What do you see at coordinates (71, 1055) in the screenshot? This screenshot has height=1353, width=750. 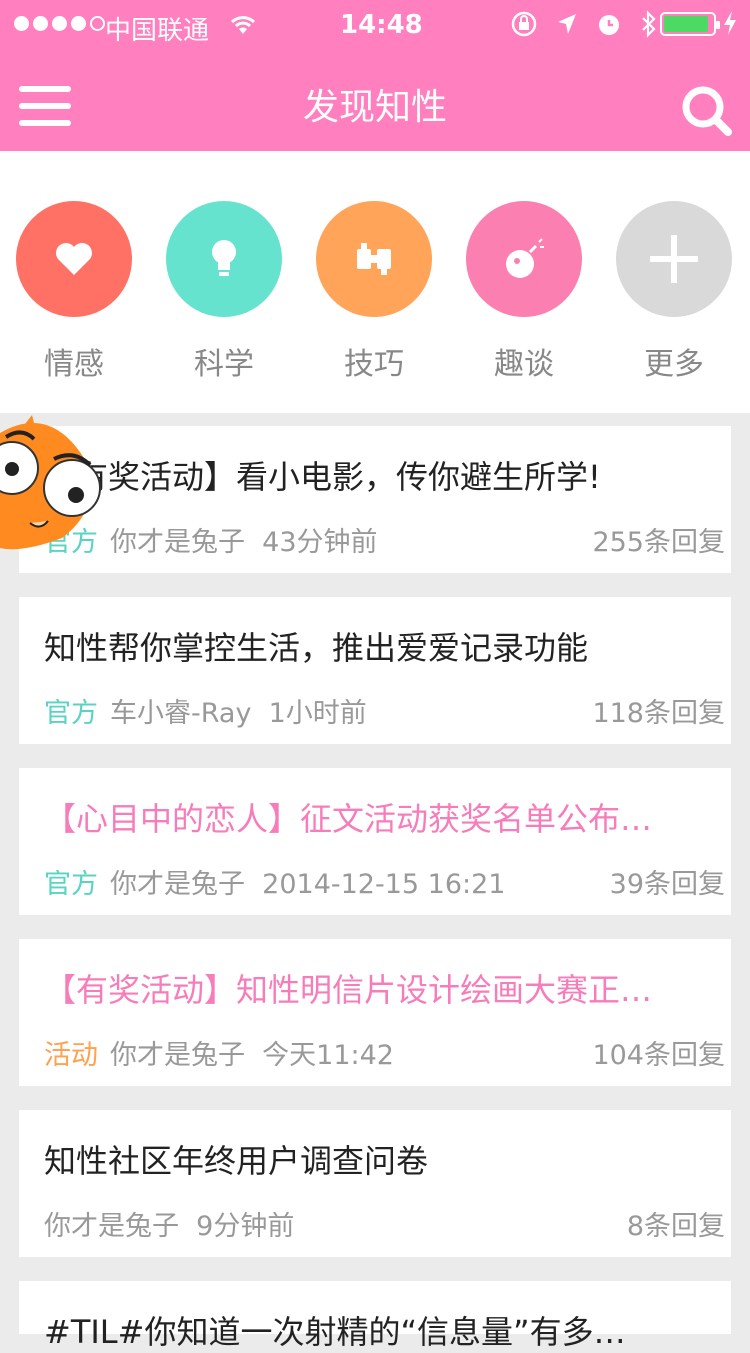 I see `activity-tag: 活动` at bounding box center [71, 1055].